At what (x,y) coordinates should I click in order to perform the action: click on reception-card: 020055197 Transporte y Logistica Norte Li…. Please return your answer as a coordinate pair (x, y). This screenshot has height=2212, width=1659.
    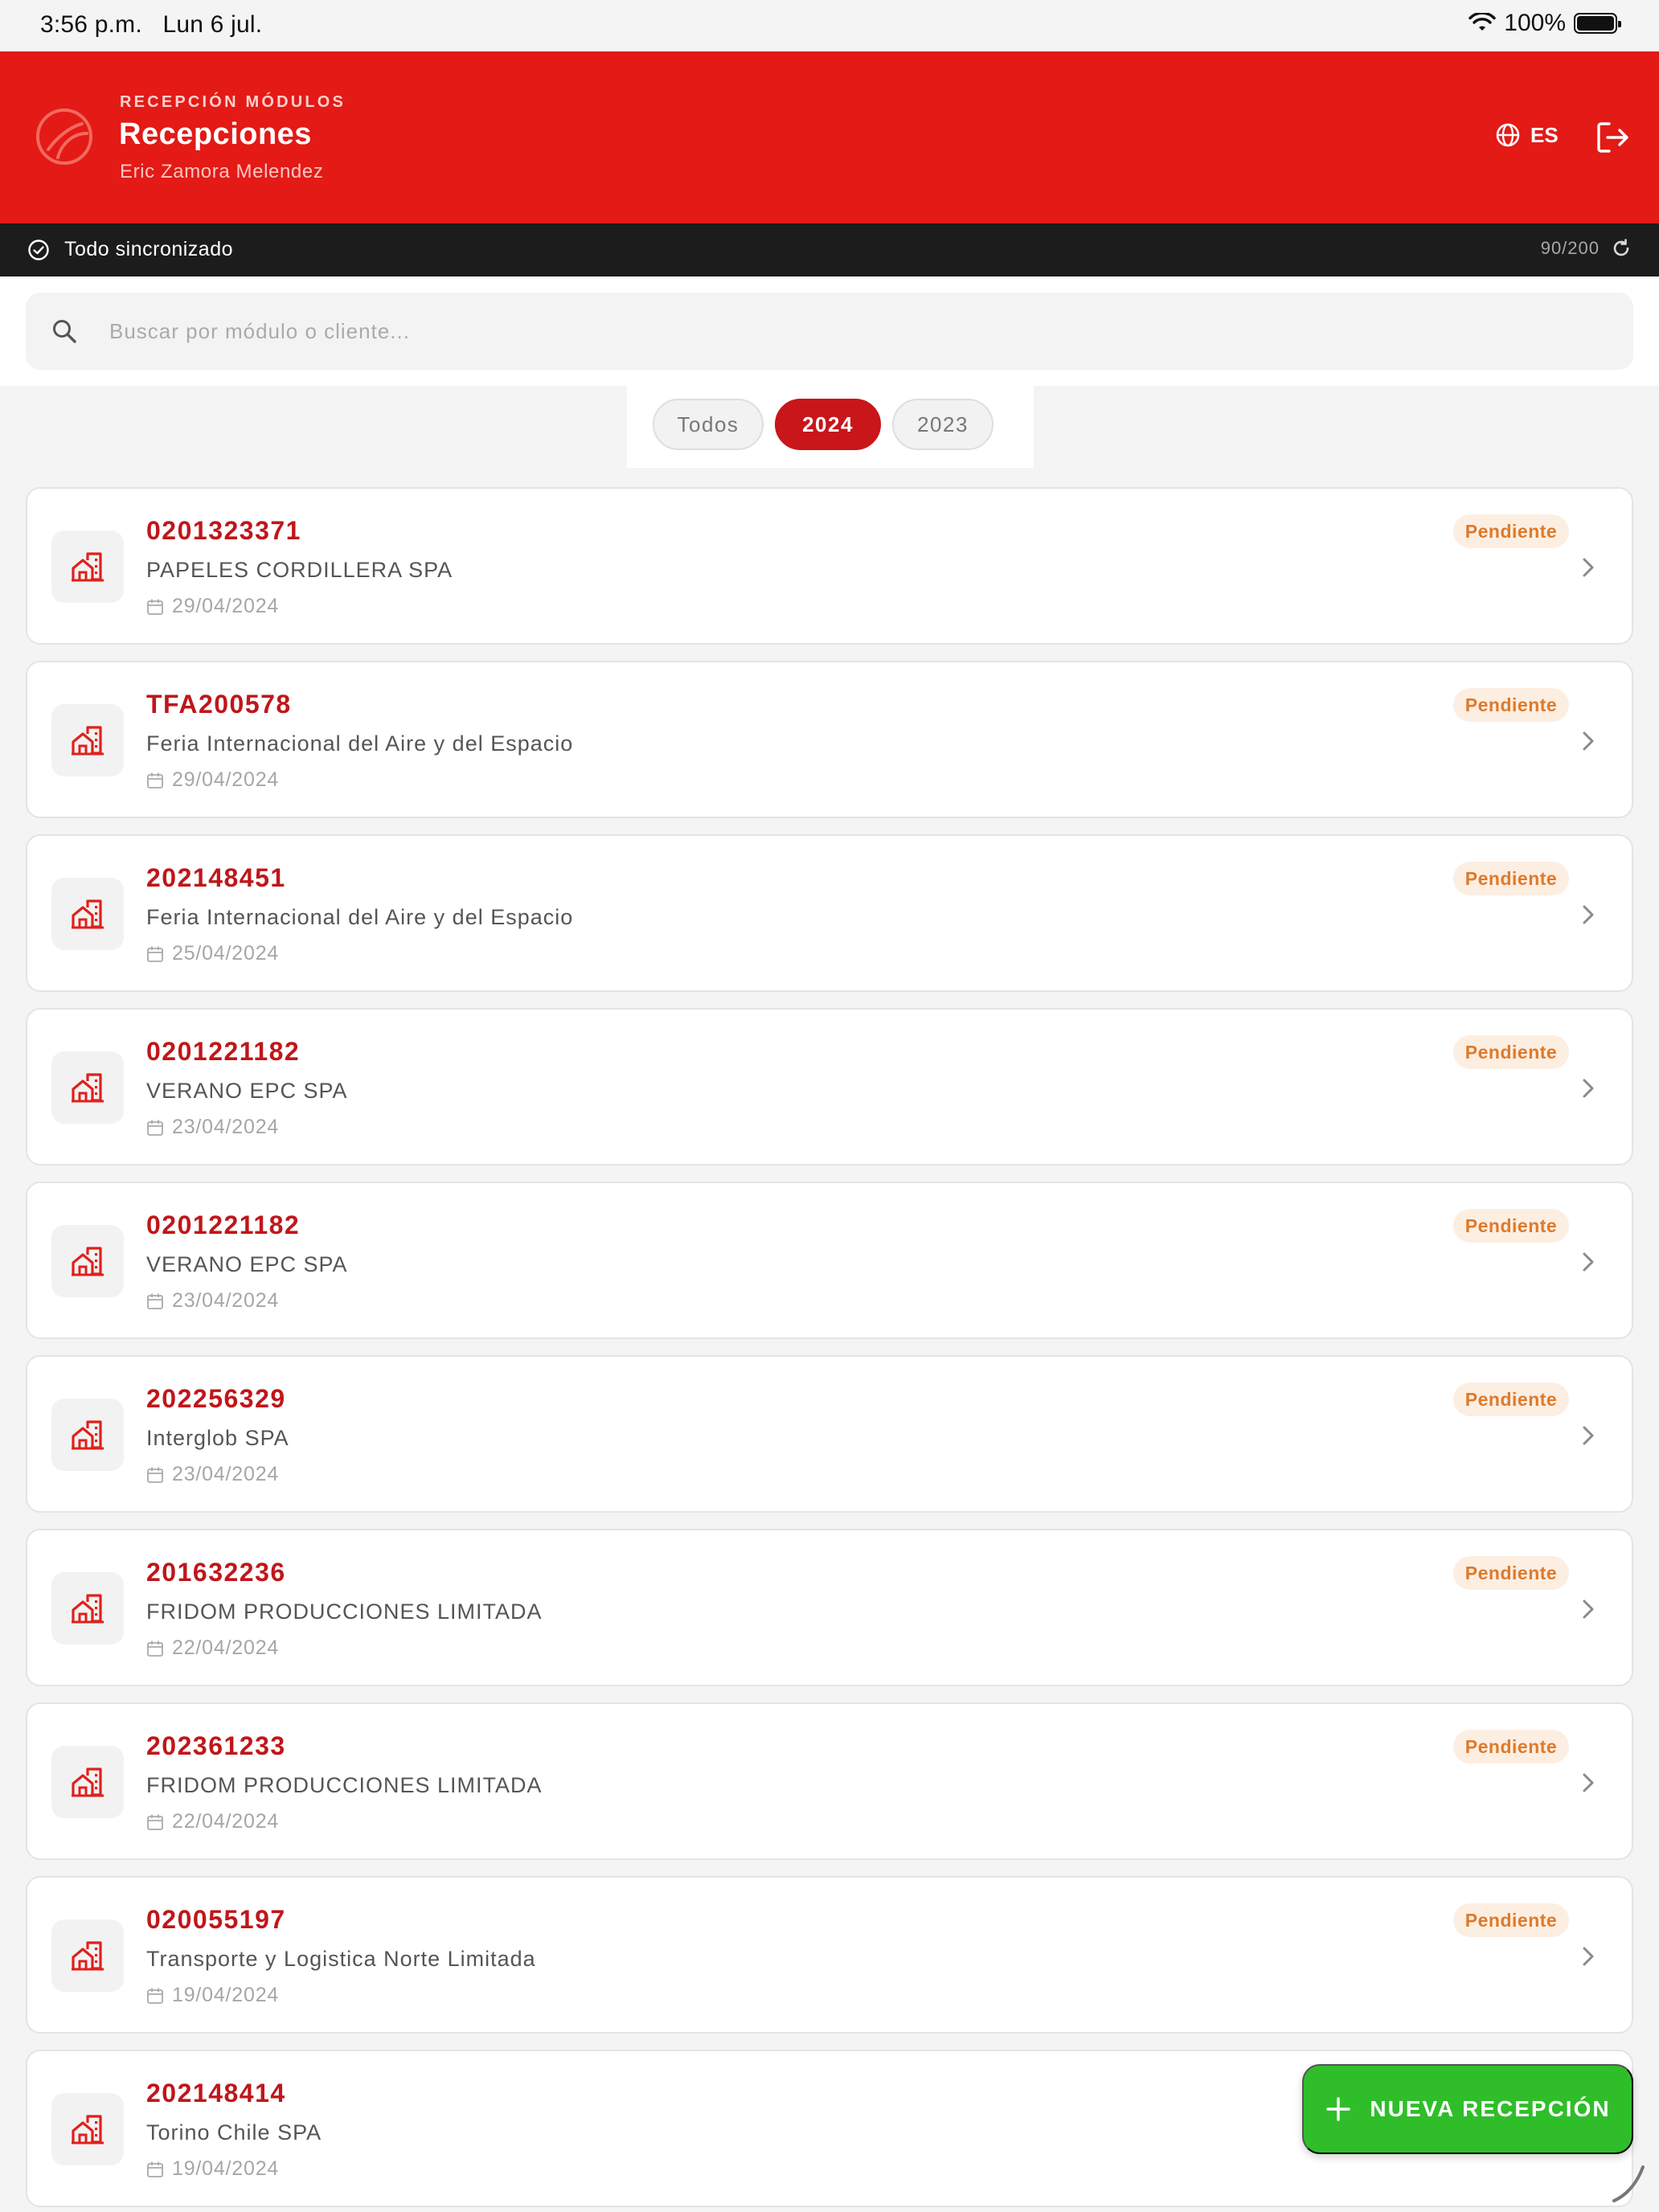
    Looking at the image, I should click on (829, 1955).